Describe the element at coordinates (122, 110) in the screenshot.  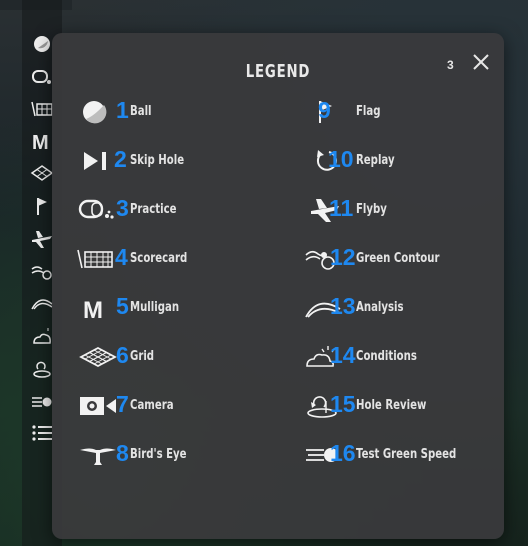
I see `legend-number: 1` at that location.